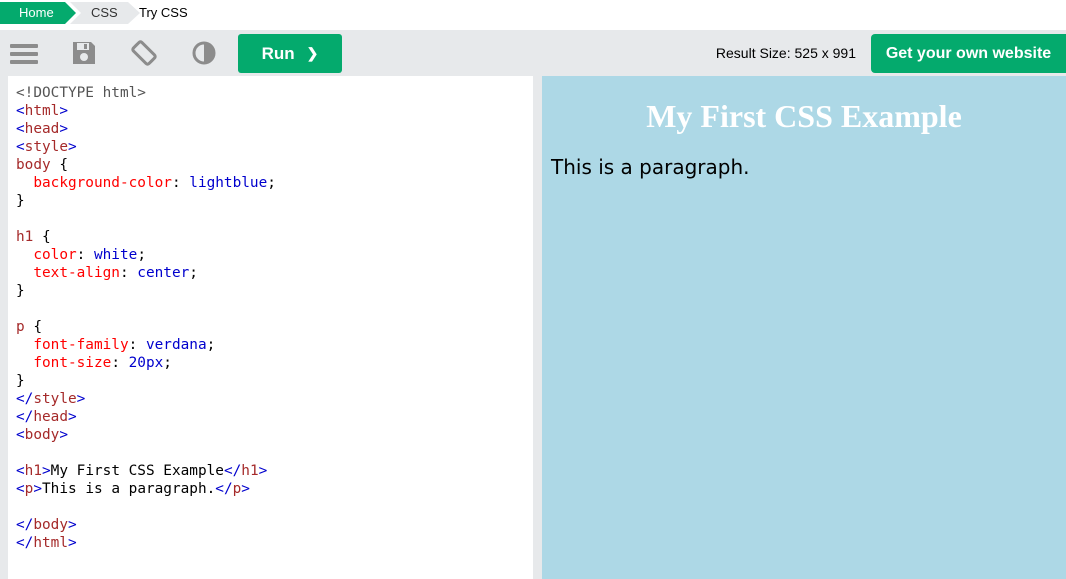  Describe the element at coordinates (105, 13) in the screenshot. I see `breadcrumb-css: CSS` at that location.